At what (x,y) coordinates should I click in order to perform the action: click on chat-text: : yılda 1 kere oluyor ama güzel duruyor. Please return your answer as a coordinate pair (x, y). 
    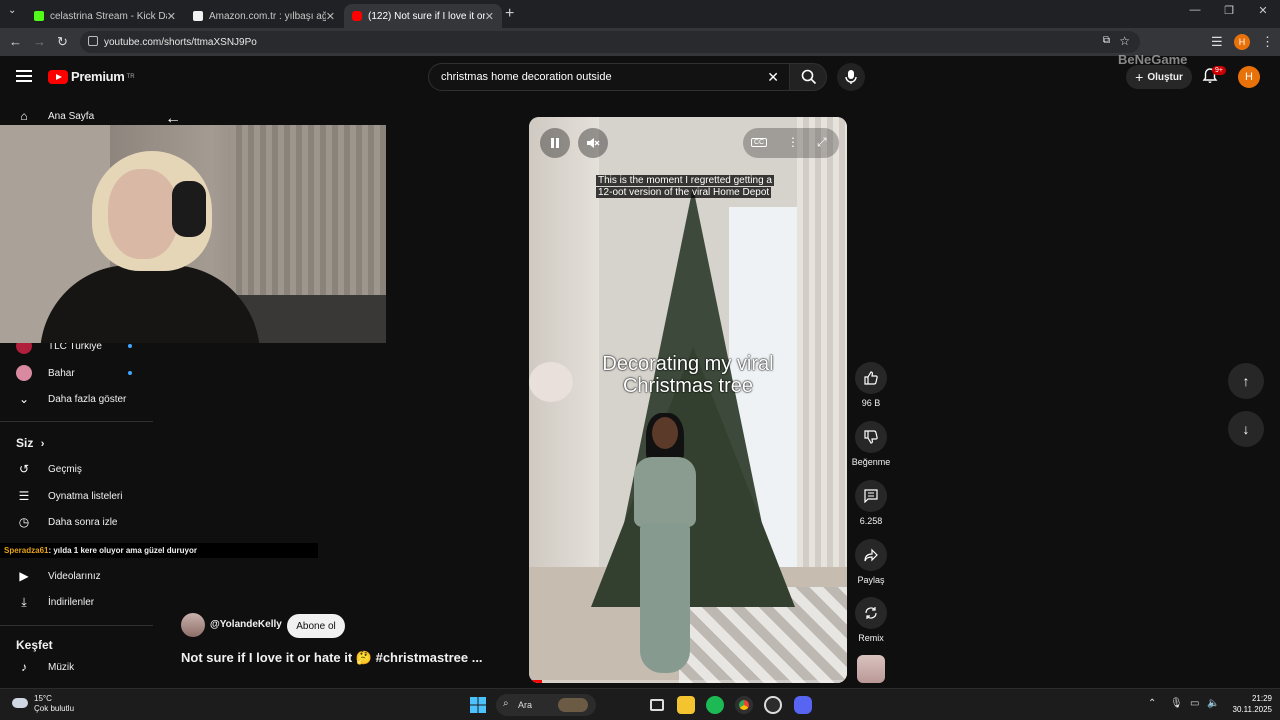
    Looking at the image, I should click on (122, 550).